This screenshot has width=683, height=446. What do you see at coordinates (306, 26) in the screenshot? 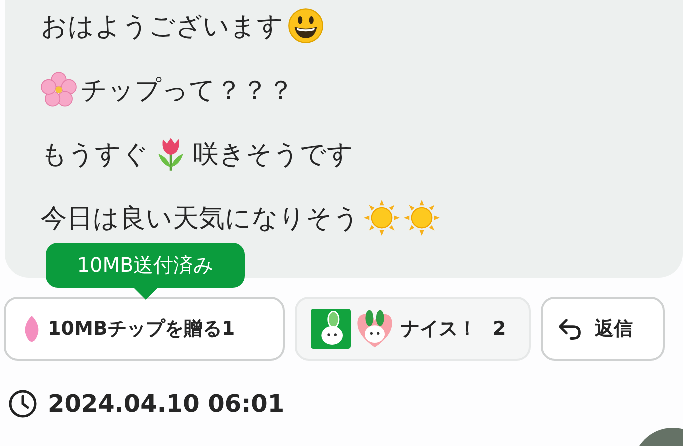
I see `smiley-face-icon` at bounding box center [306, 26].